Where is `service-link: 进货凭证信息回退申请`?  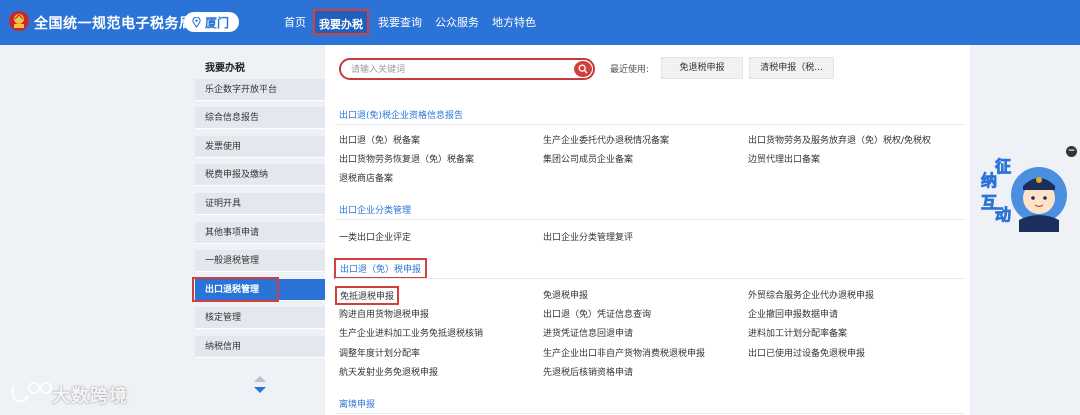
service-link: 进货凭证信息回退申请 is located at coordinates (588, 332).